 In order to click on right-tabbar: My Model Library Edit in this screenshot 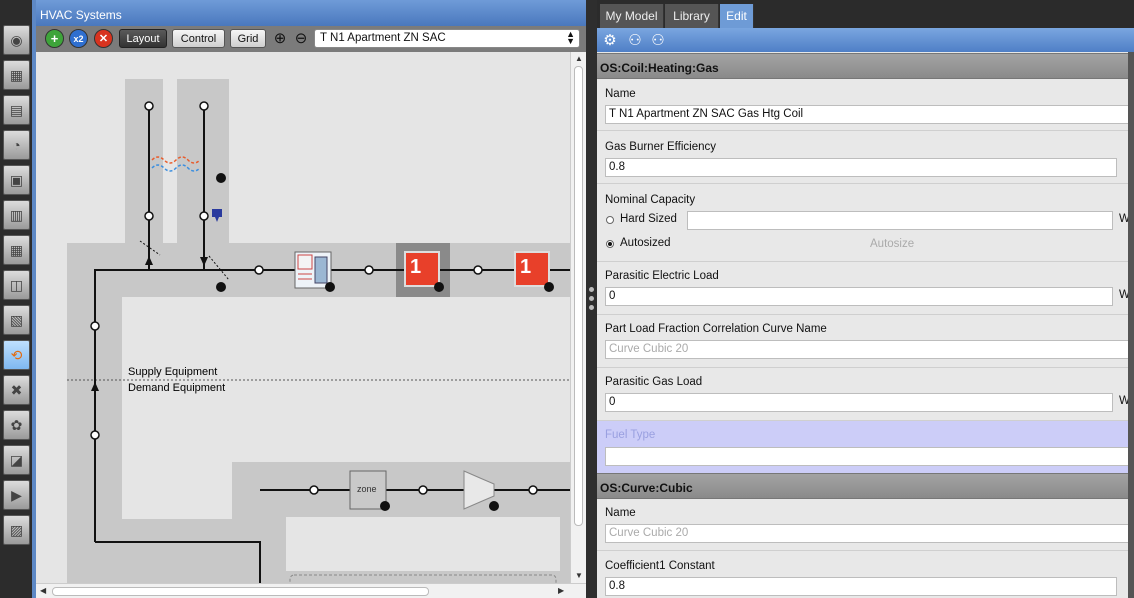, I will do `click(865, 14)`.